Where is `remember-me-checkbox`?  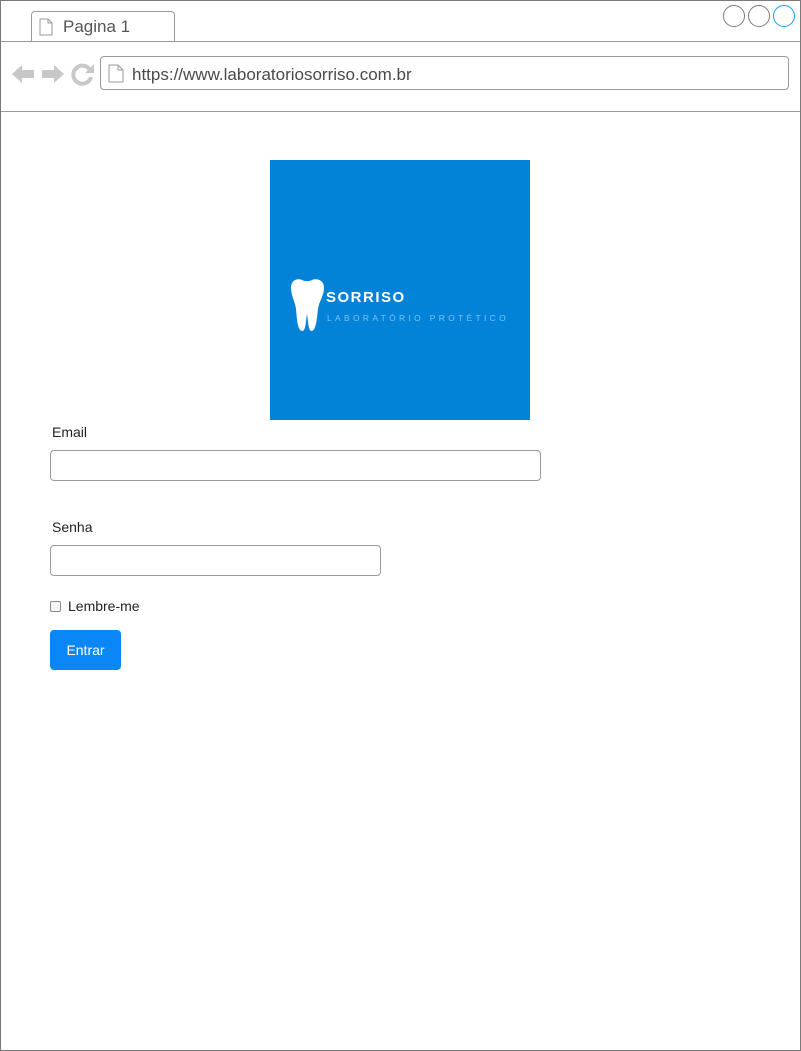 remember-me-checkbox is located at coordinates (55, 606).